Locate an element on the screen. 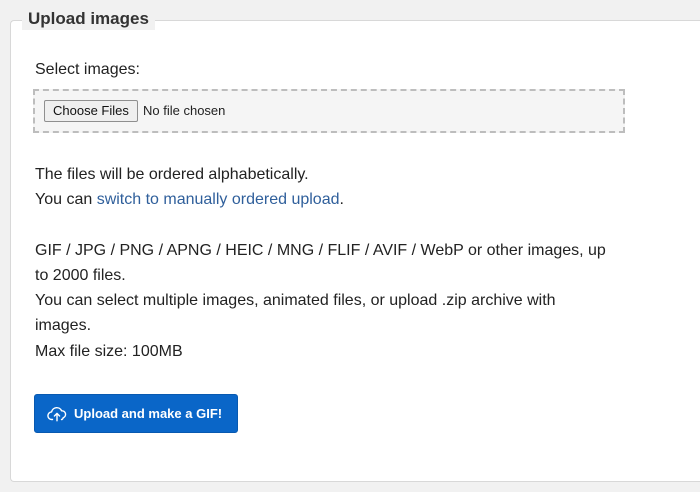 Image resolution: width=700 pixels, height=492 pixels. file-dropzone: Choose Files No file chosen is located at coordinates (329, 111).